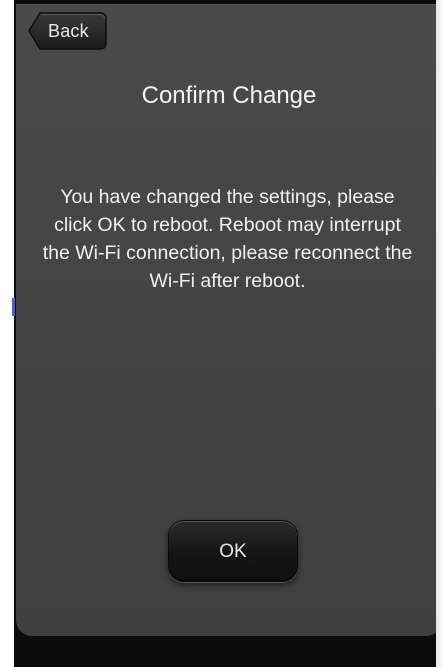 This screenshot has height=667, width=442. I want to click on back-button-label: Back, so click(68, 31).